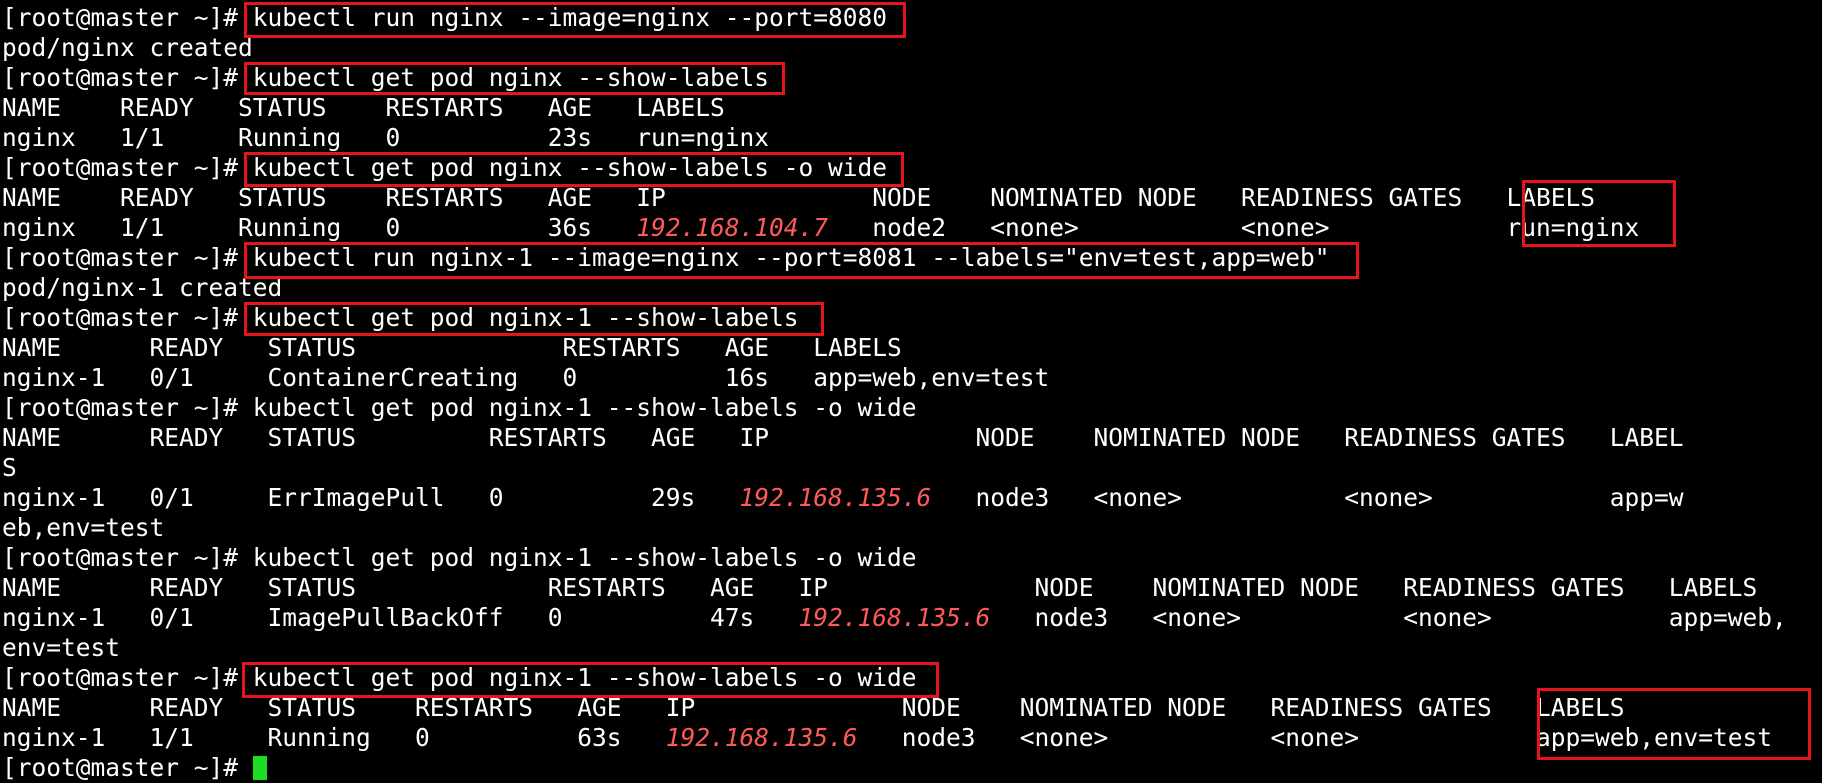 The height and width of the screenshot is (783, 1822). Describe the element at coordinates (1307, 497) in the screenshot. I see `row-text: node3 <none> <none> app=w` at that location.